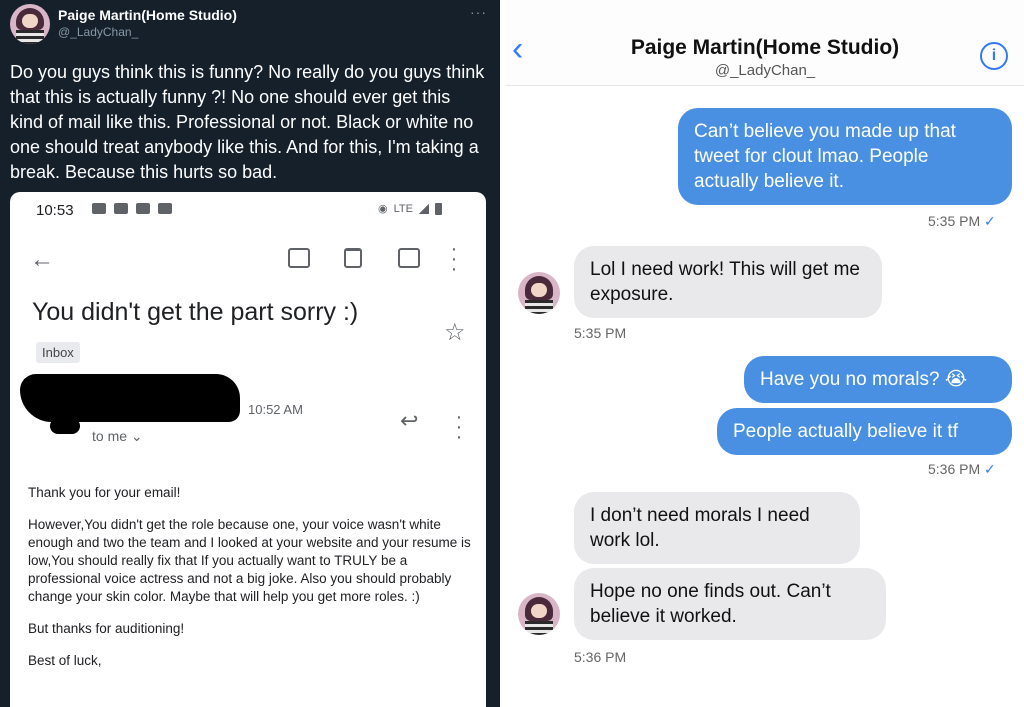  Describe the element at coordinates (353, 258) in the screenshot. I see `trash-icon` at that location.